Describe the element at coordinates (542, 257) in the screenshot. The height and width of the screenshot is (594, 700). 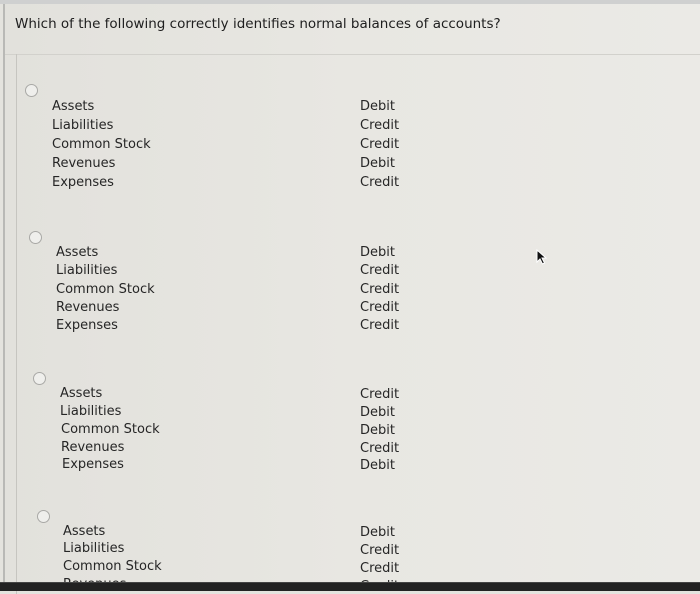
I see `mouse-pointer-icon` at that location.